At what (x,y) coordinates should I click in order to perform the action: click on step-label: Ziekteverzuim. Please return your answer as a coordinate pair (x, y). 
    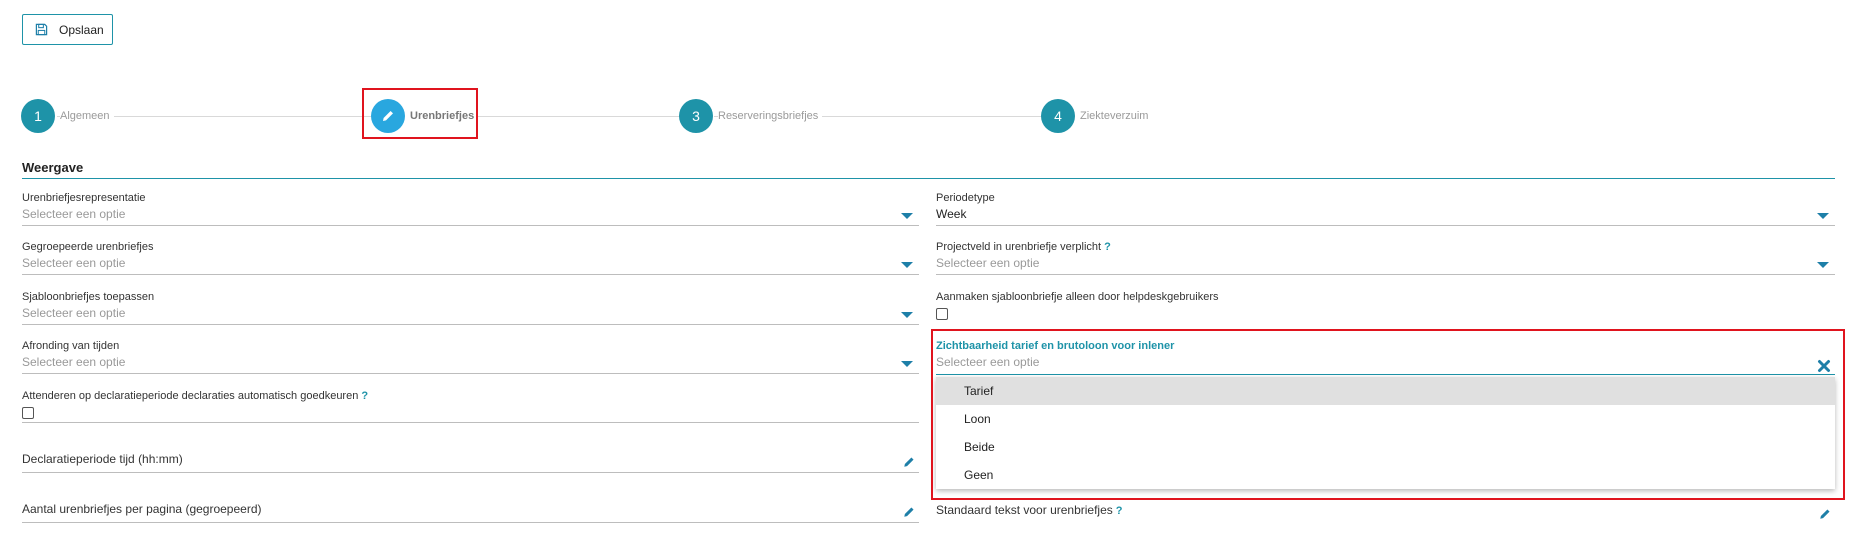
    Looking at the image, I should click on (1116, 116).